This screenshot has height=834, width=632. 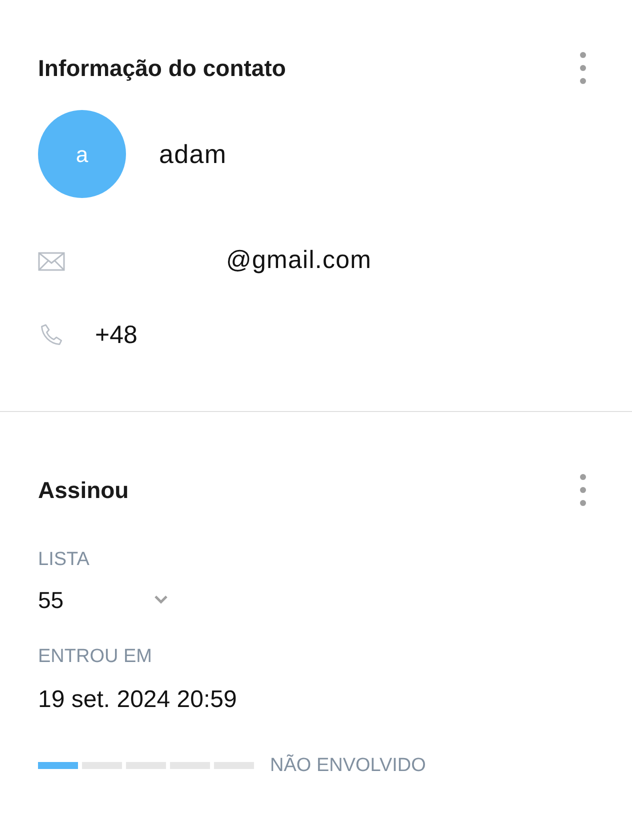 I want to click on engagement-label: NÃO ENVOLVIDO, so click(x=348, y=765).